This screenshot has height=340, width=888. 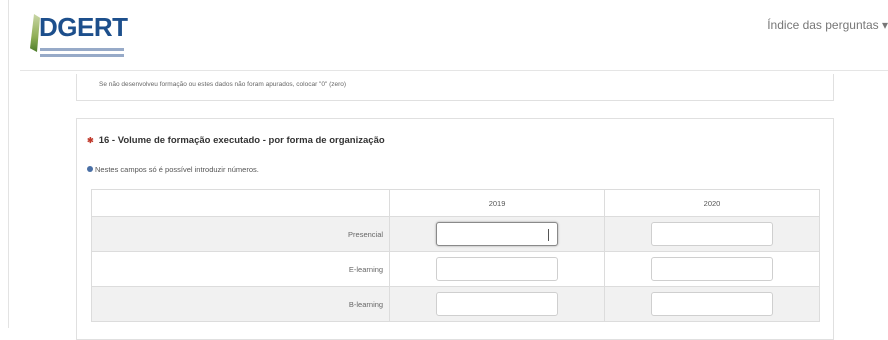 I want to click on blearning-2019-input, so click(x=497, y=304).